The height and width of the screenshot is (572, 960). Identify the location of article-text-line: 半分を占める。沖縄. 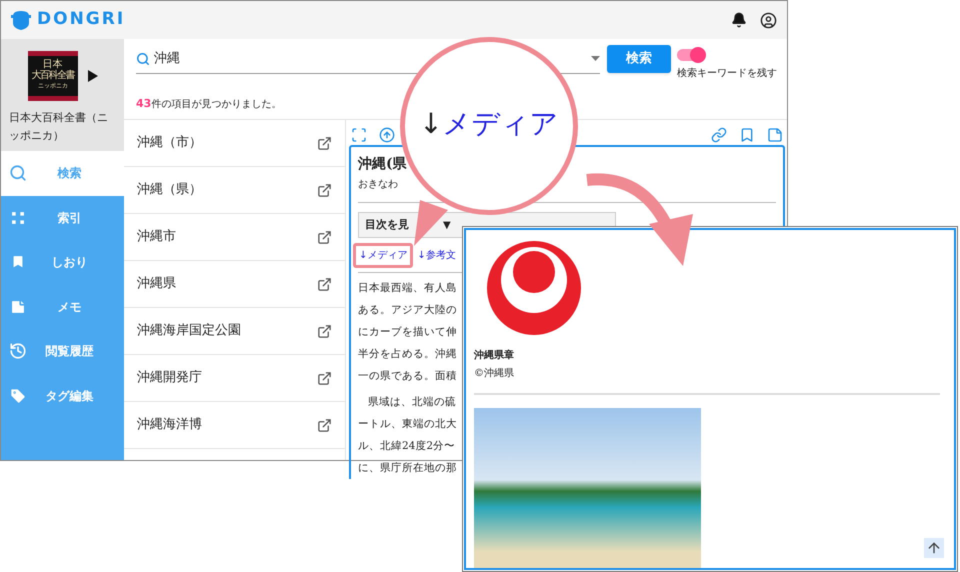
(407, 354).